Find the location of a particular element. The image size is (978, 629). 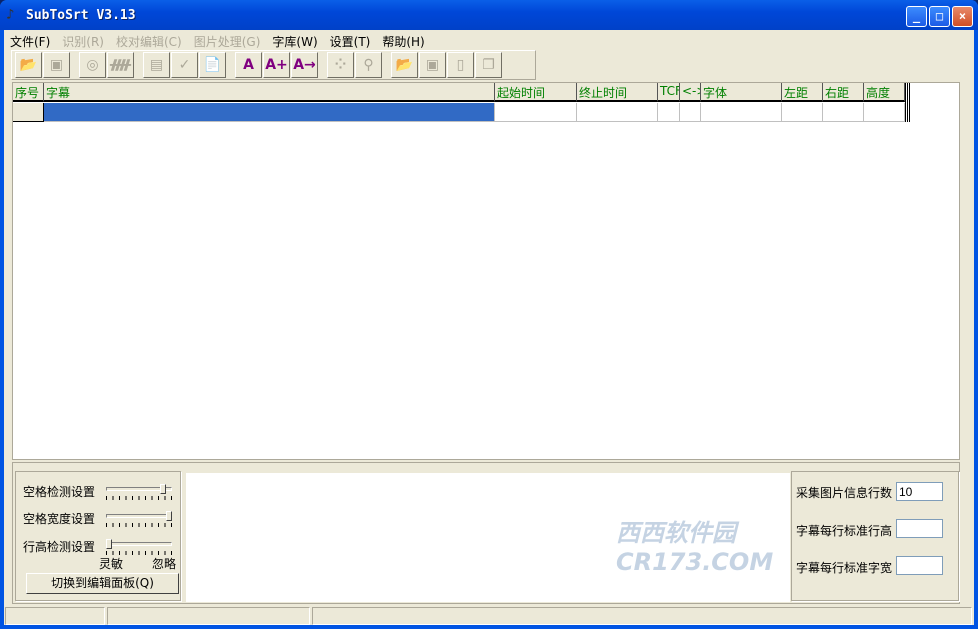

maximize-button: □ is located at coordinates (939, 16).